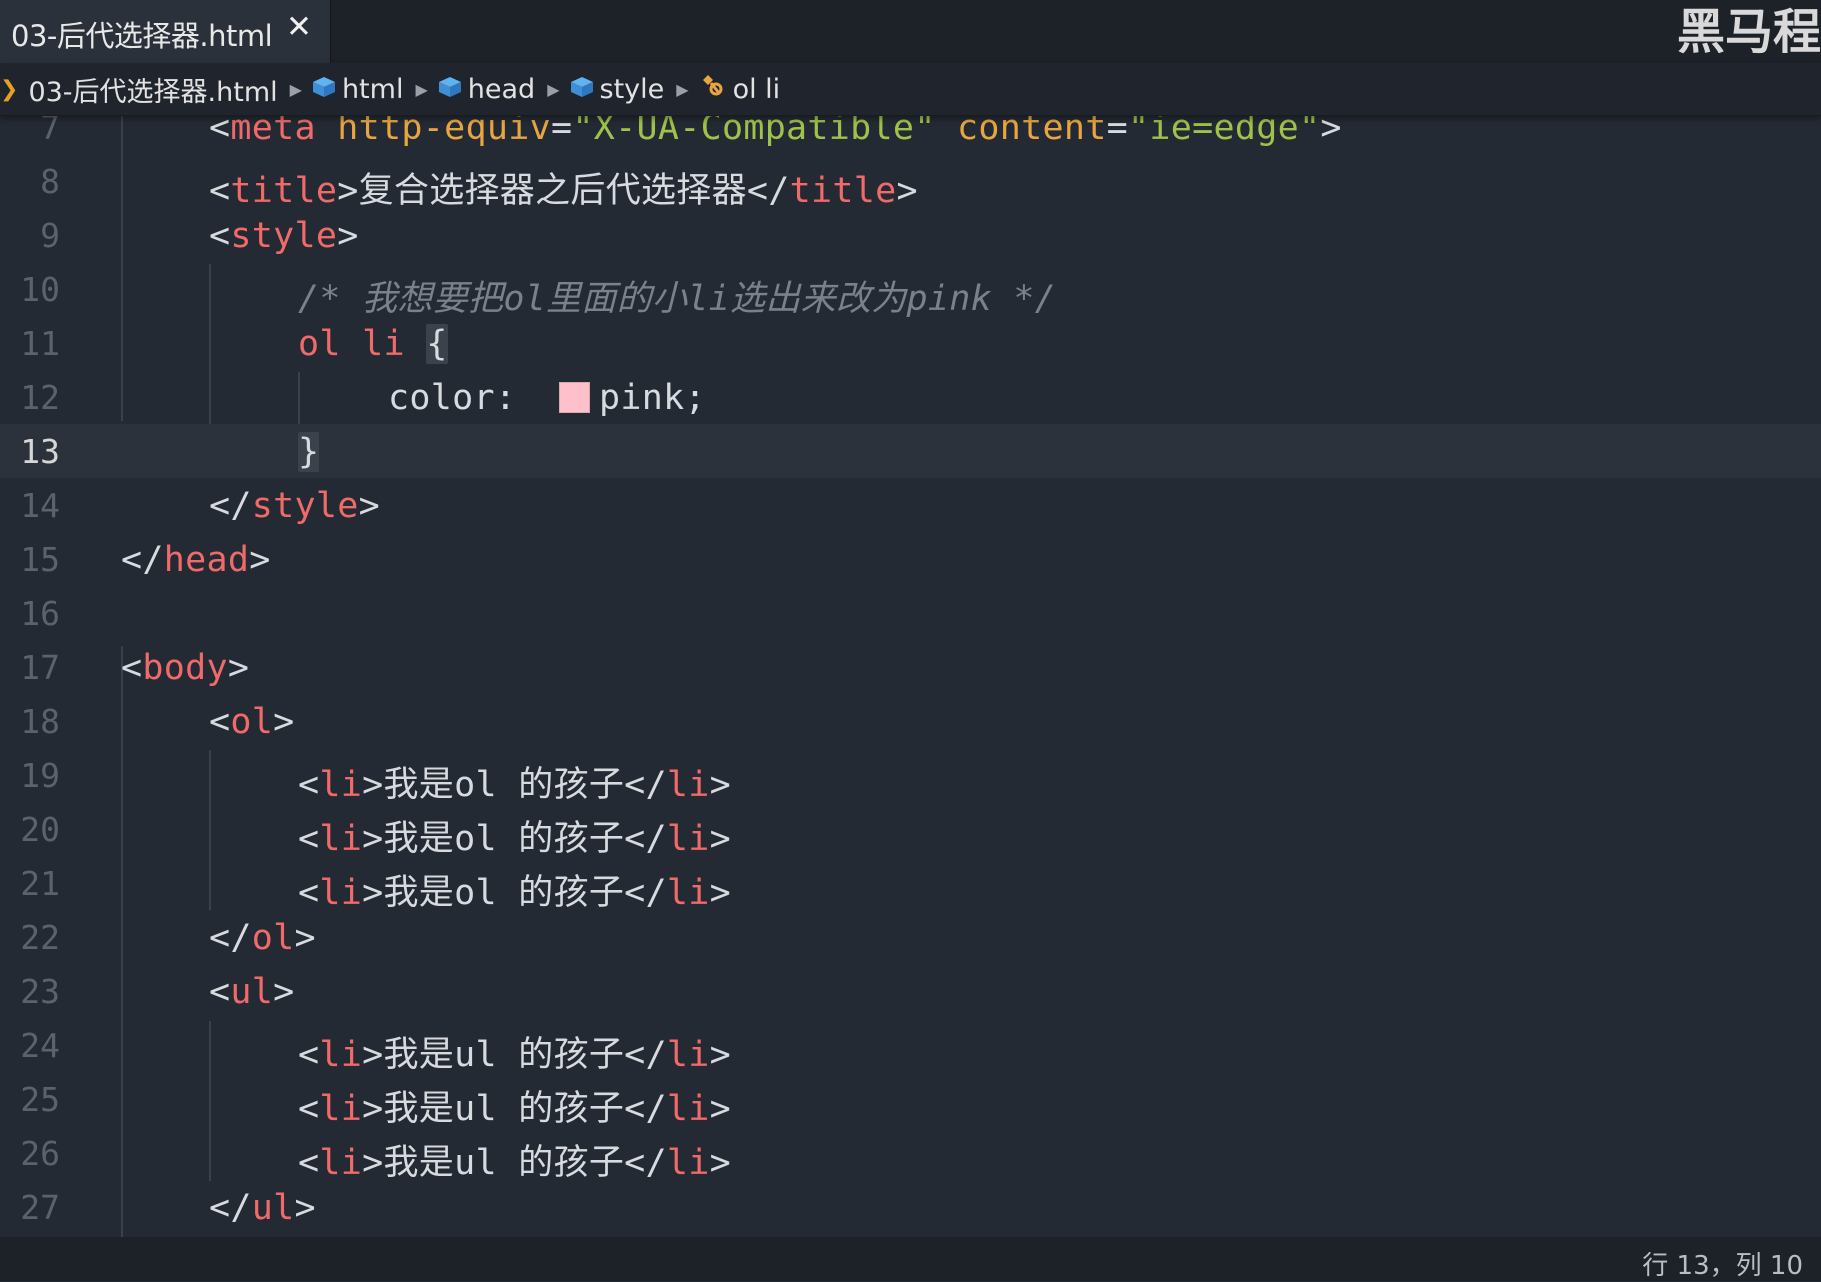 Image resolution: width=1821 pixels, height=1282 pixels. Describe the element at coordinates (40, 775) in the screenshot. I see `line-number: 19` at that location.